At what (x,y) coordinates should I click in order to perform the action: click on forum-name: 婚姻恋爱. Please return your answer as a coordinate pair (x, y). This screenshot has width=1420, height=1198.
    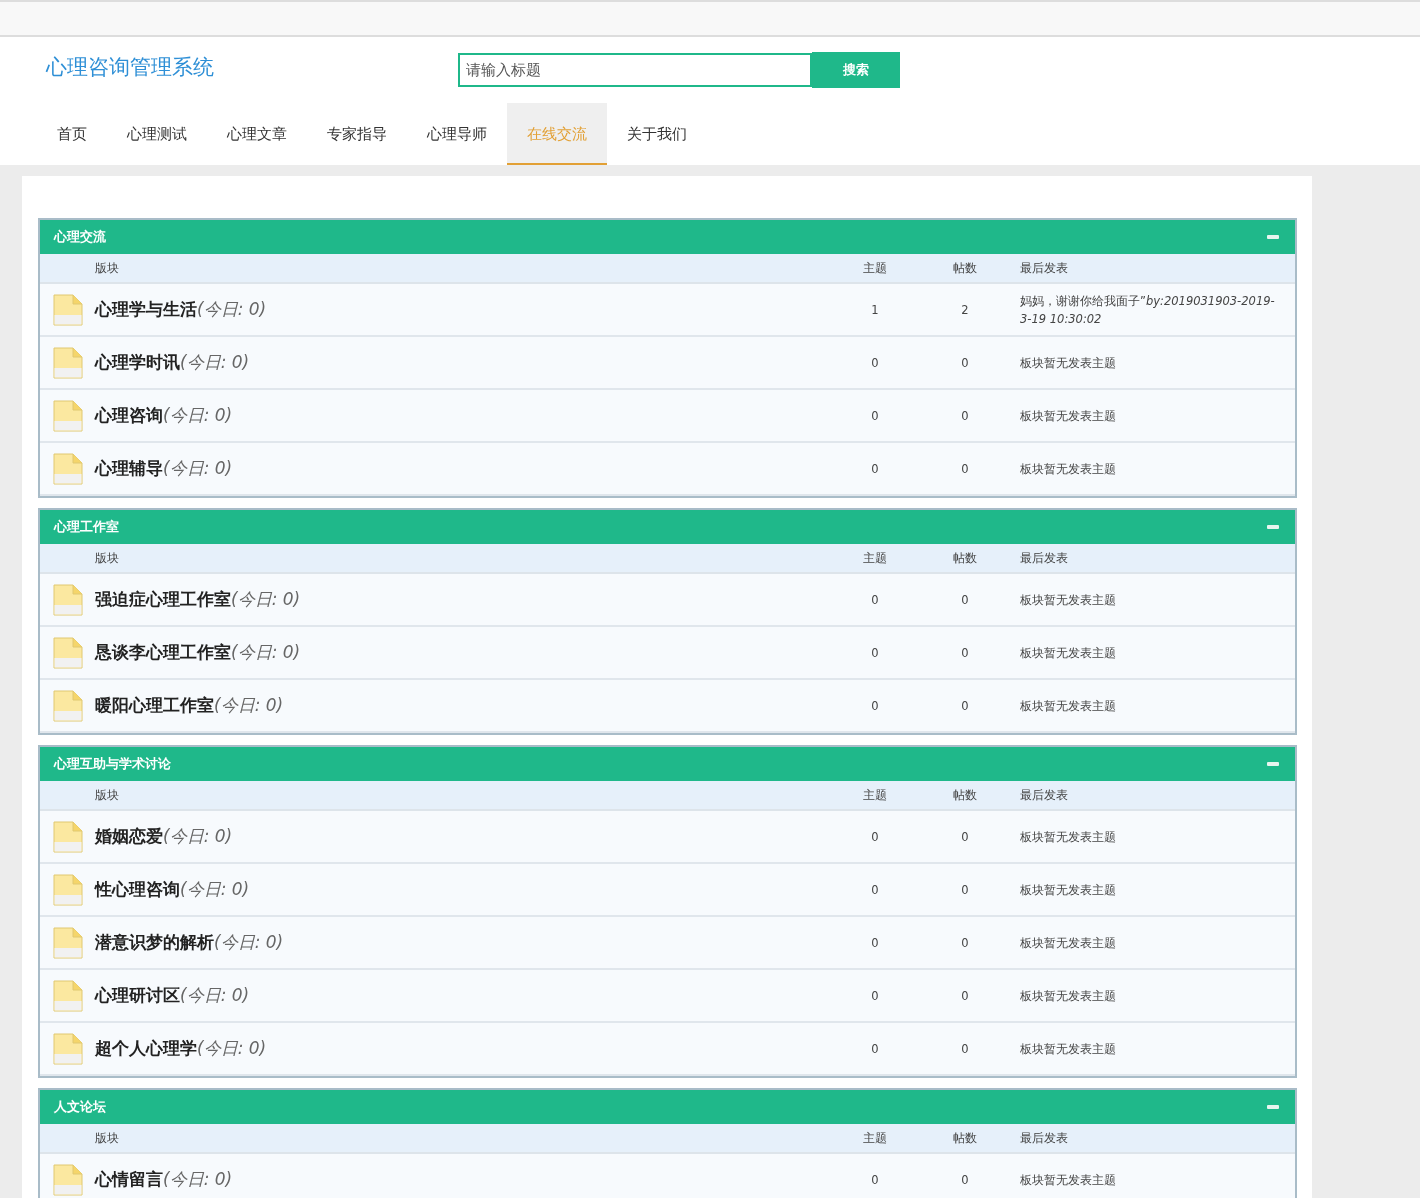
    Looking at the image, I should click on (129, 836).